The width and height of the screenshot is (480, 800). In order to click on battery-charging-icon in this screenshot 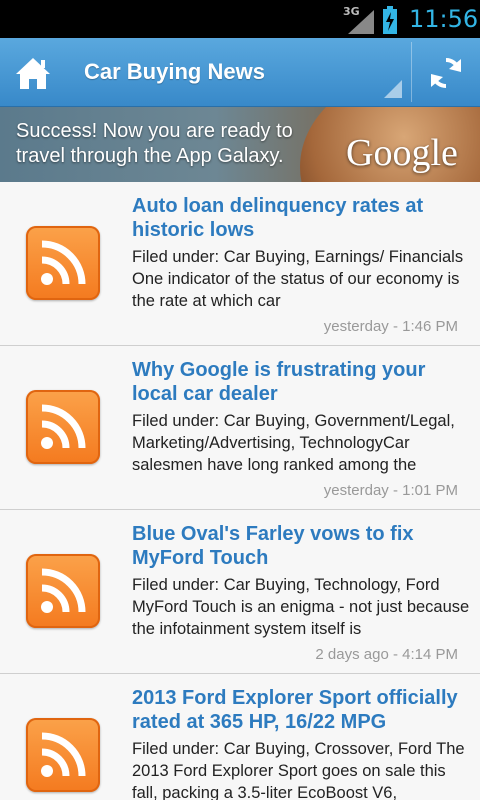, I will do `click(390, 20)`.